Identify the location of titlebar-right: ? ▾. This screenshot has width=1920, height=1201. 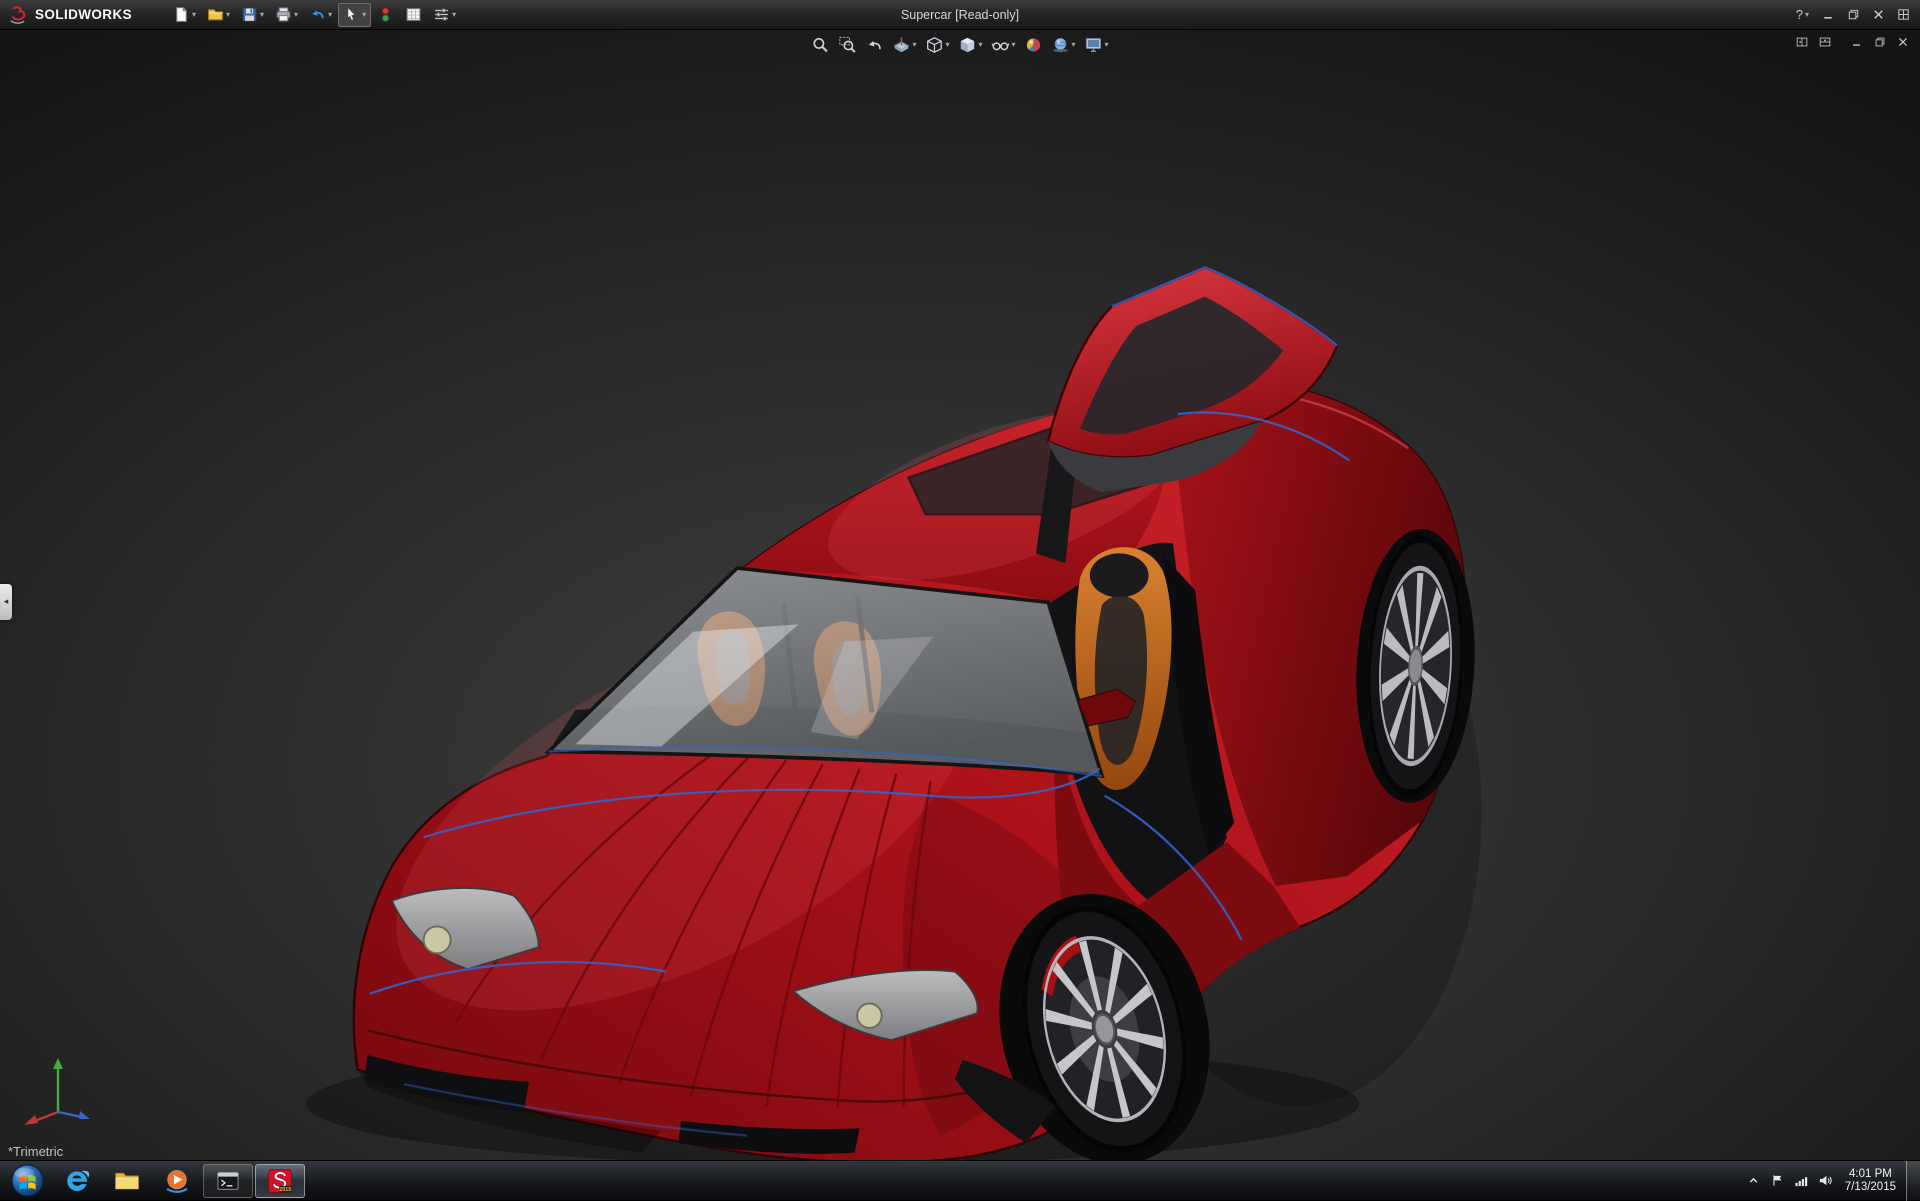
(1858, 15).